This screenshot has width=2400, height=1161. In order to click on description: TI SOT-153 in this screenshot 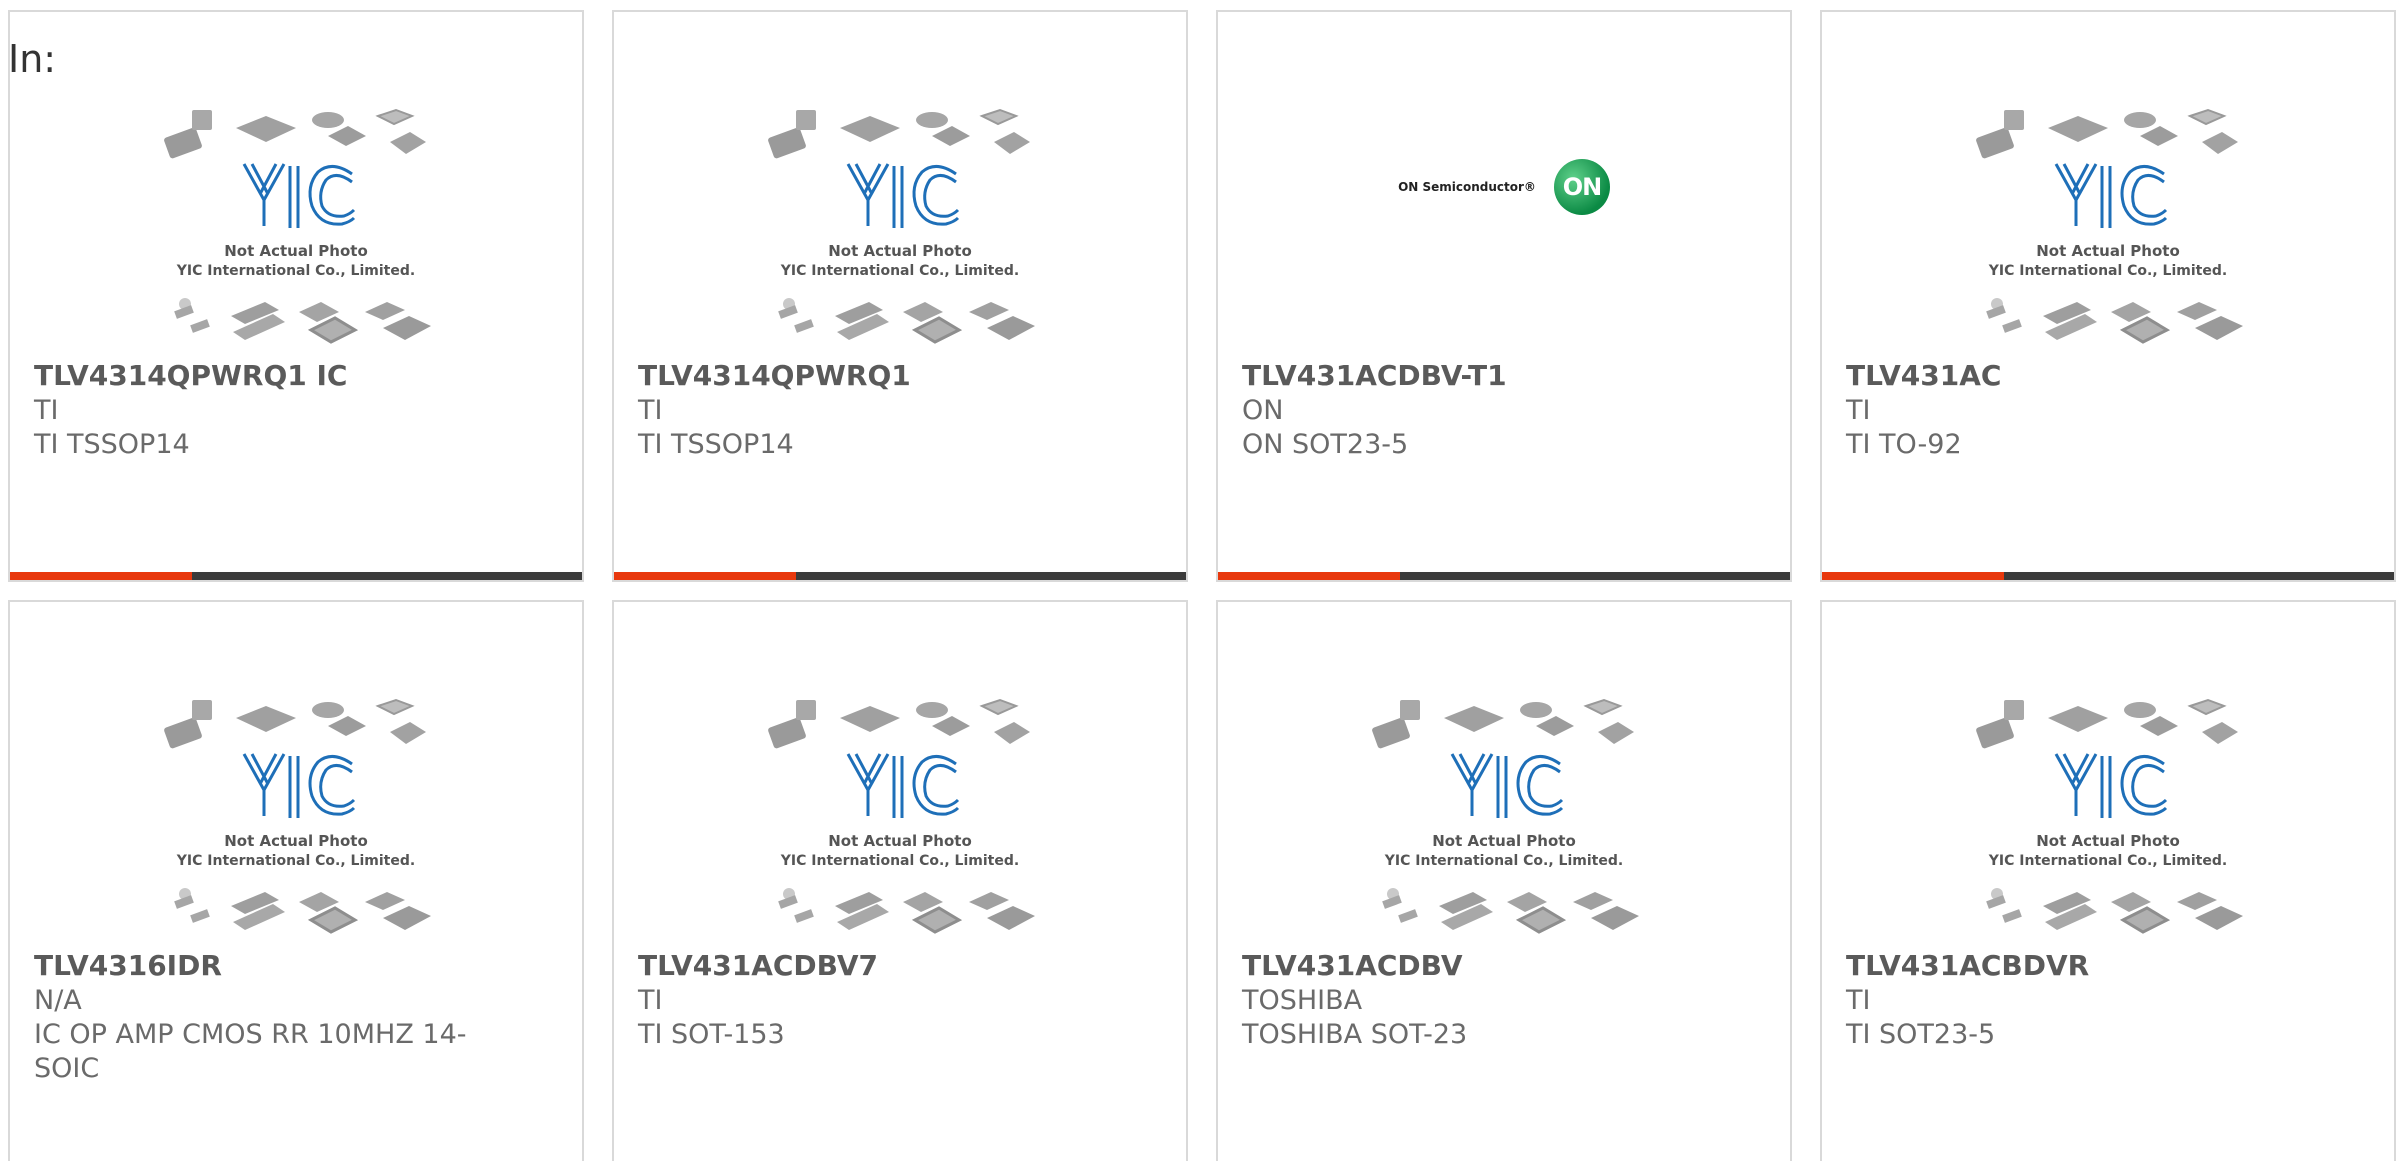, I will do `click(711, 1034)`.